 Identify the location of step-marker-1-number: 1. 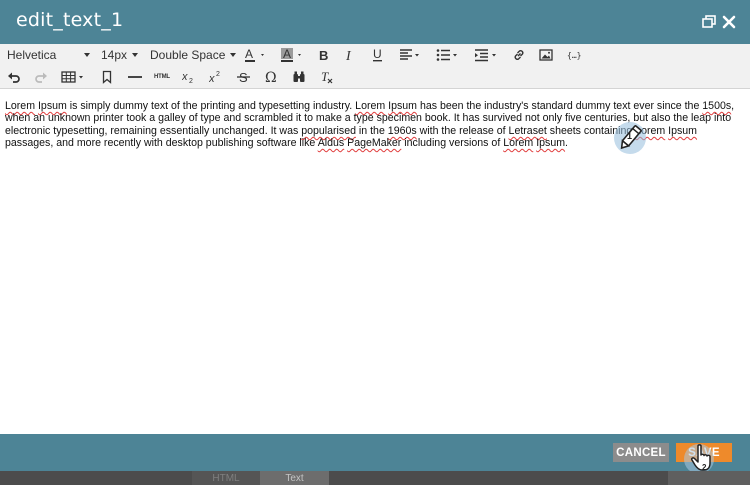
(630, 136).